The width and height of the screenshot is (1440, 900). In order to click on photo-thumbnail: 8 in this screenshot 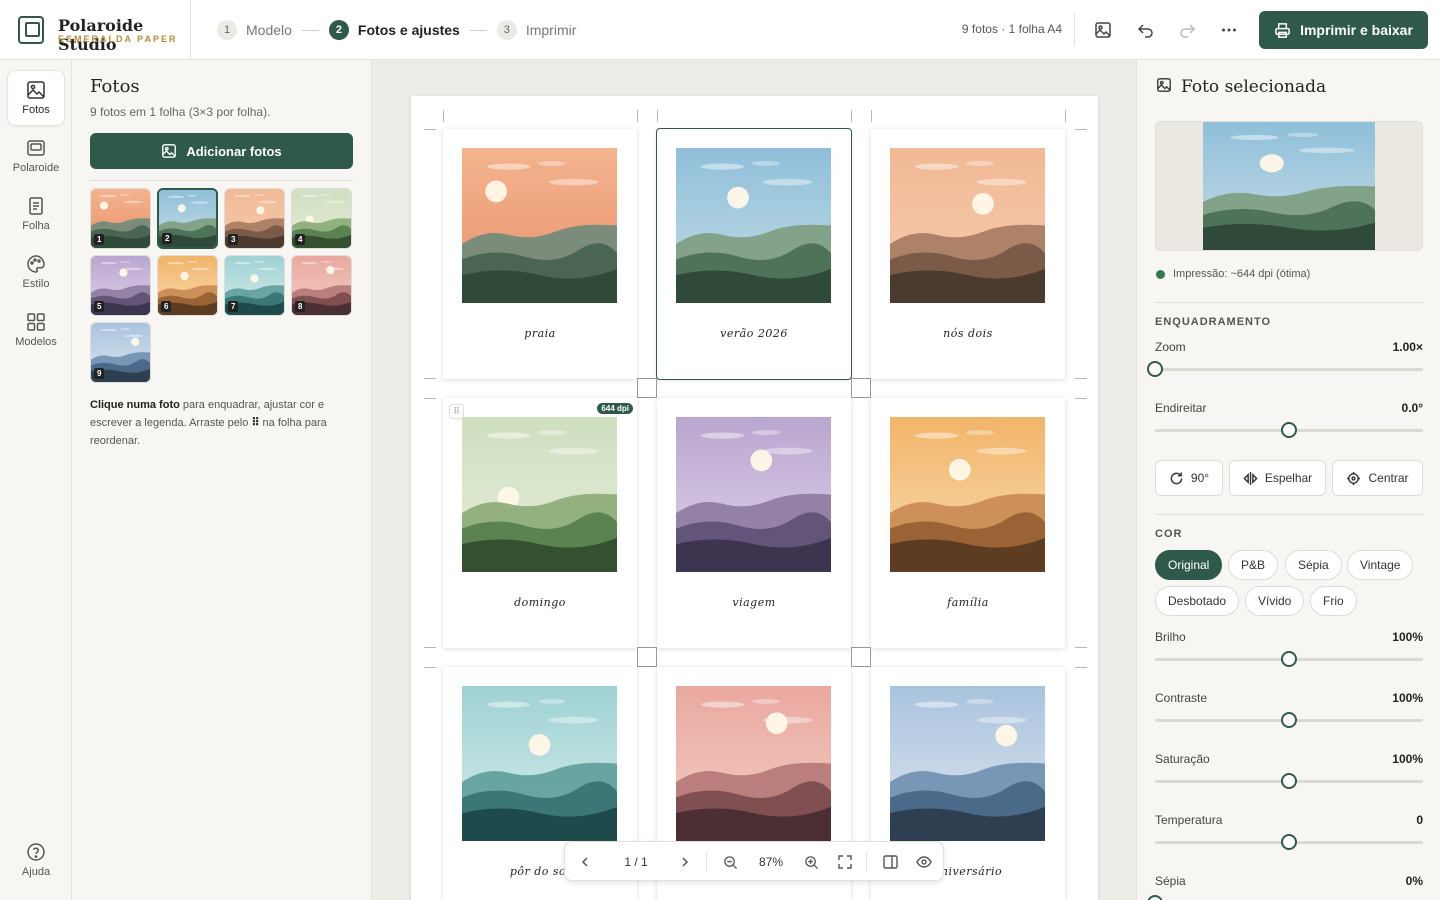, I will do `click(321, 285)`.